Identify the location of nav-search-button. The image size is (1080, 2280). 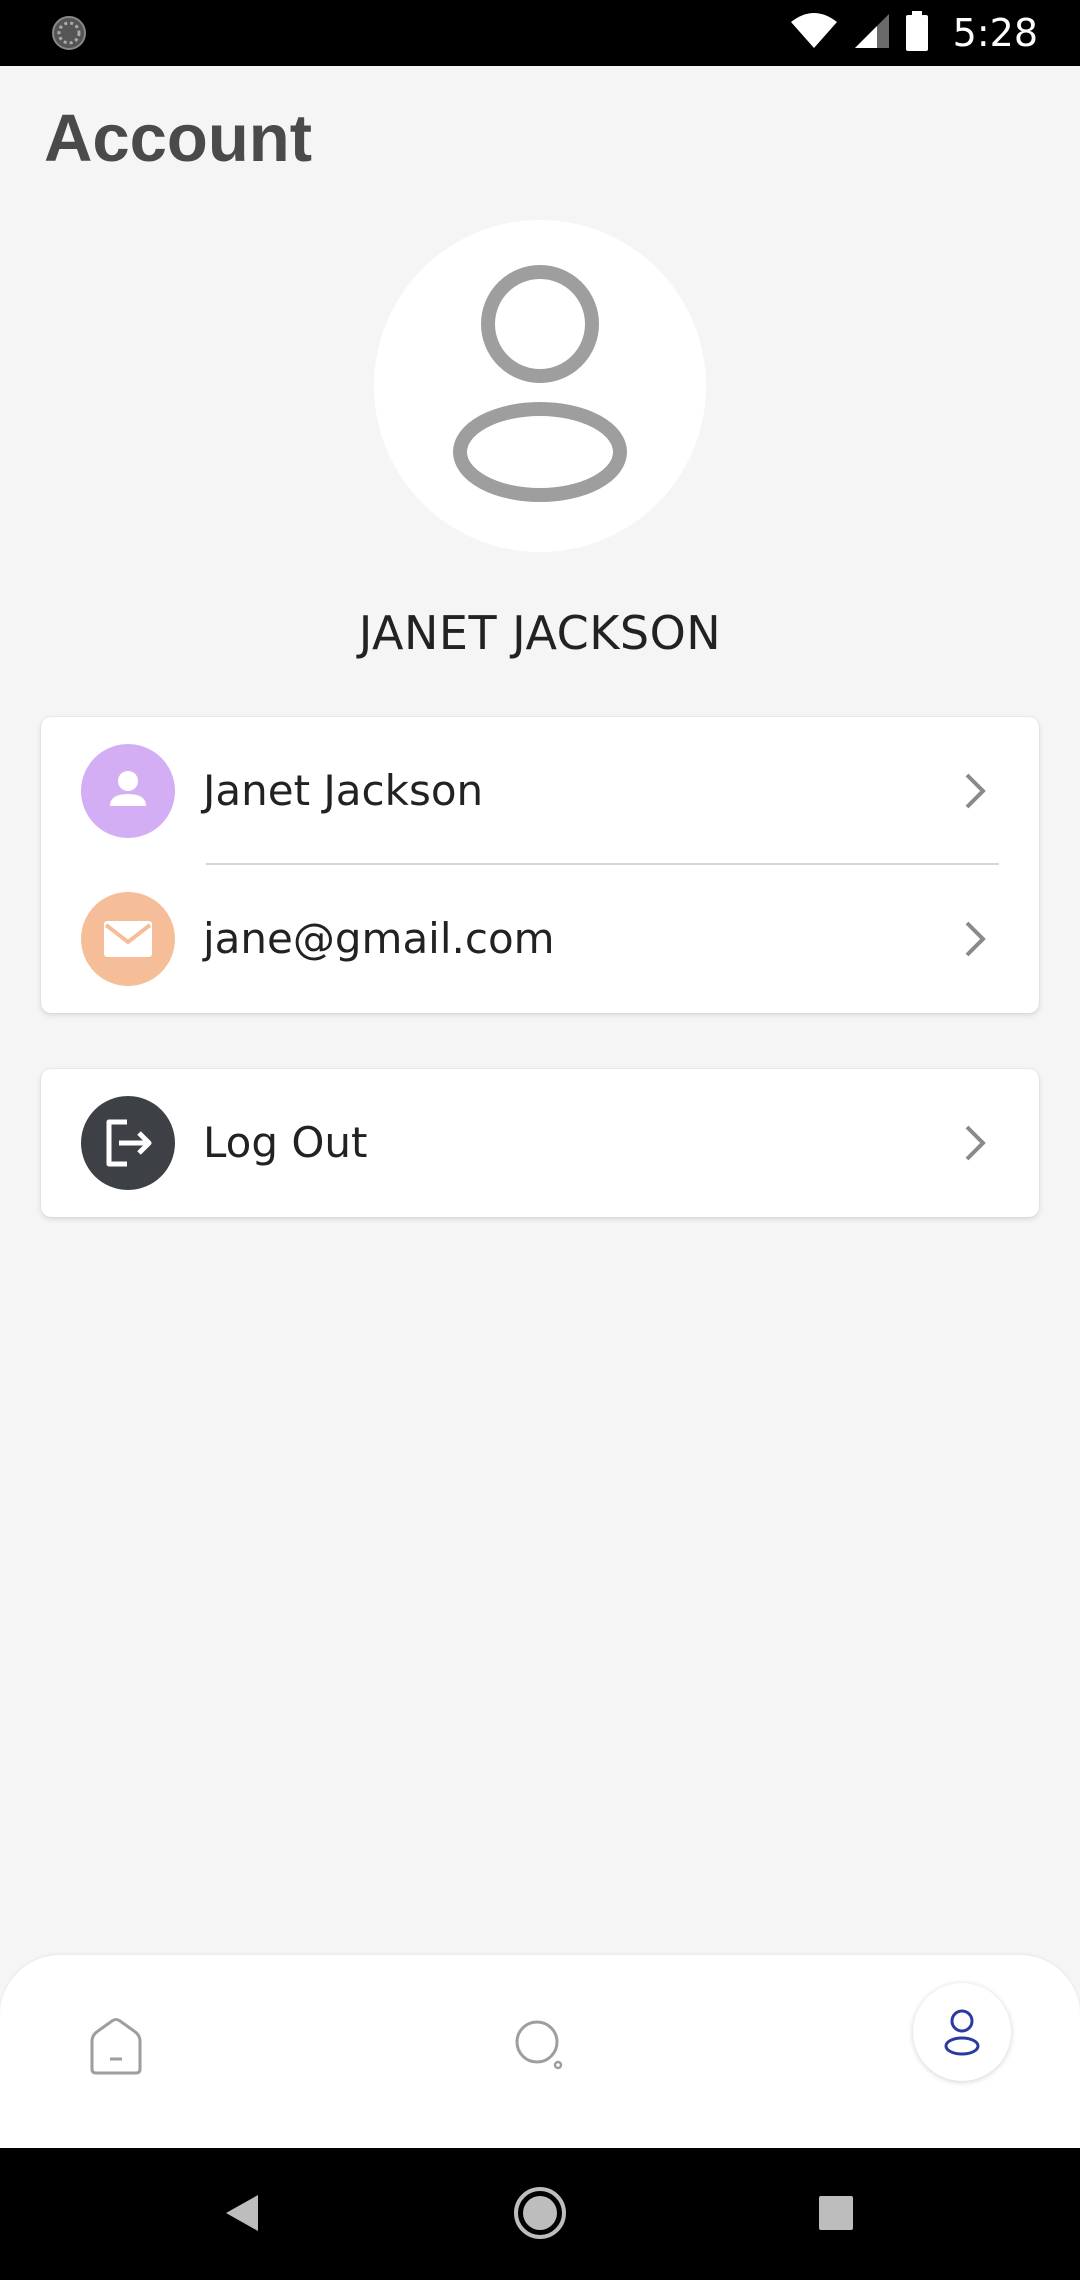
(540, 2045).